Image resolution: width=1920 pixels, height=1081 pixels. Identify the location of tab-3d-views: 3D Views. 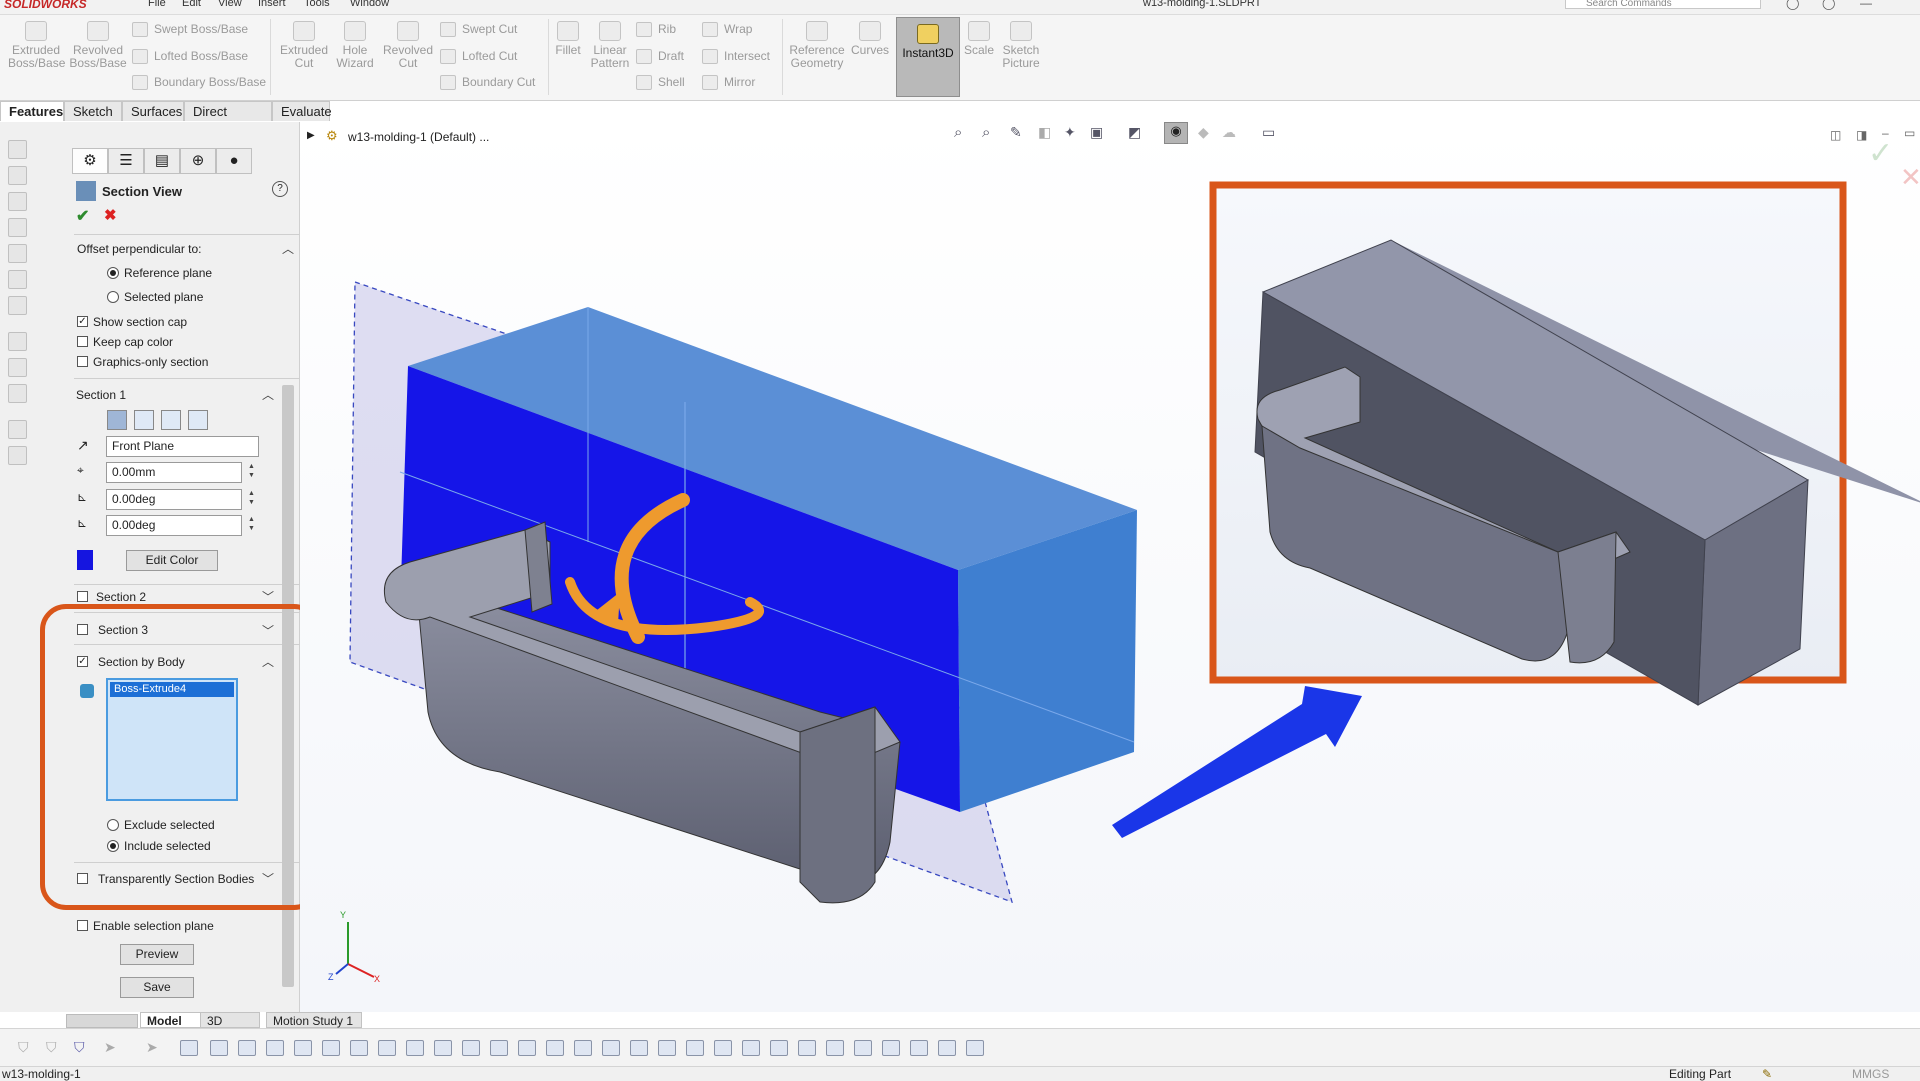
(230, 1028).